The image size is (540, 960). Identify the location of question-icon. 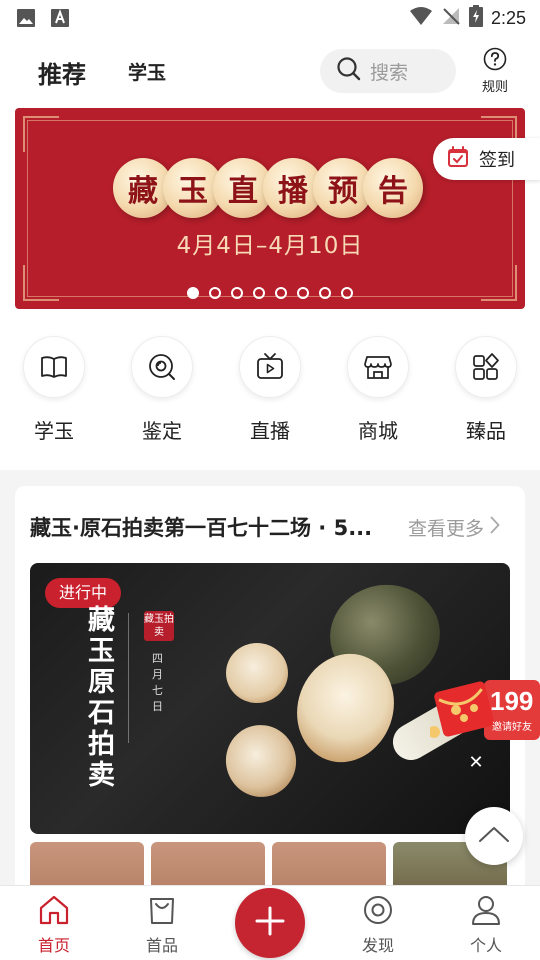
(495, 61).